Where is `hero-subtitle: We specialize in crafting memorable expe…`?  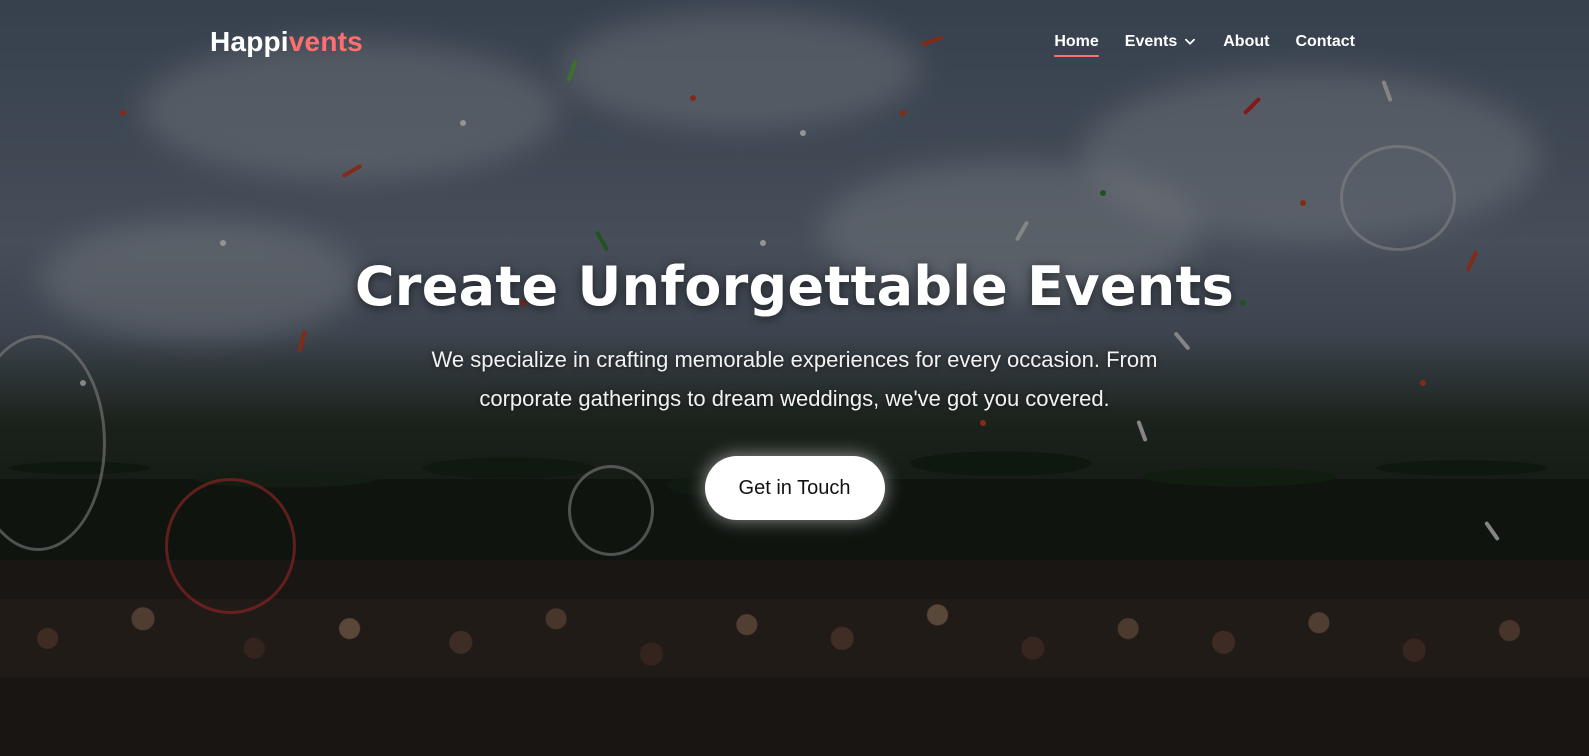 hero-subtitle: We specialize in crafting memorable expe… is located at coordinates (794, 379).